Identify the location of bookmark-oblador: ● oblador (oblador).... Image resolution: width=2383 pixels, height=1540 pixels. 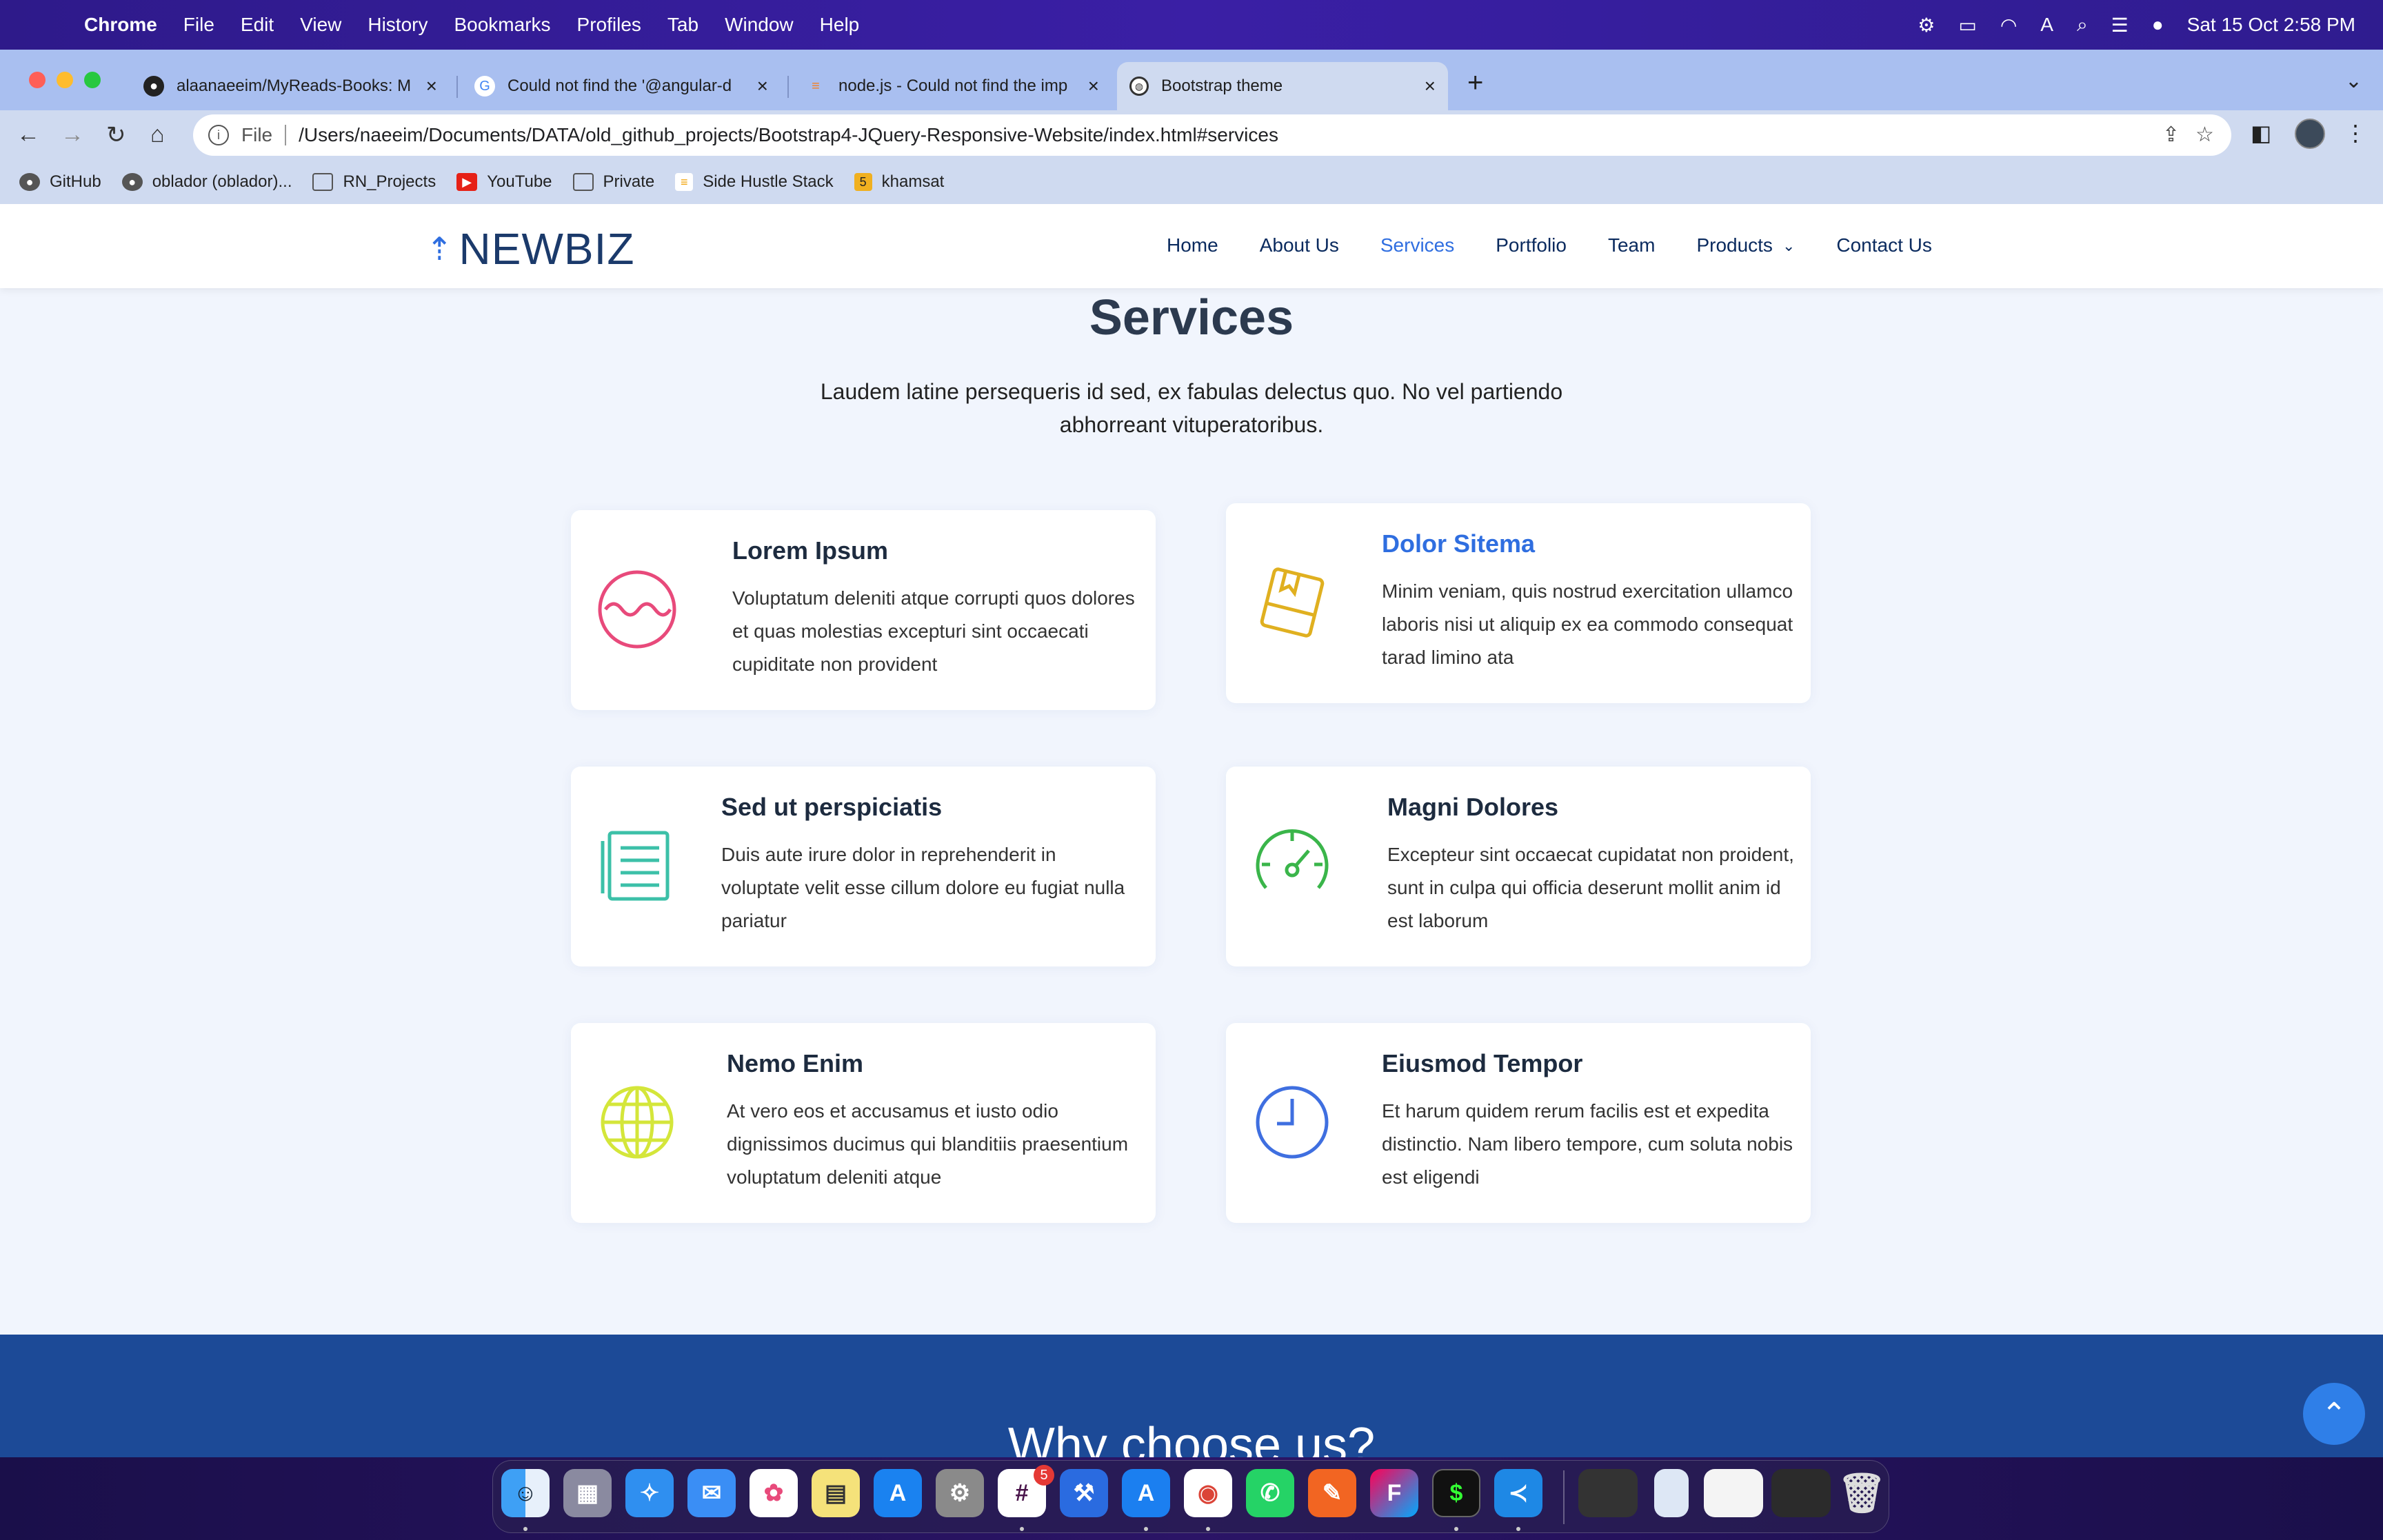
(206, 182).